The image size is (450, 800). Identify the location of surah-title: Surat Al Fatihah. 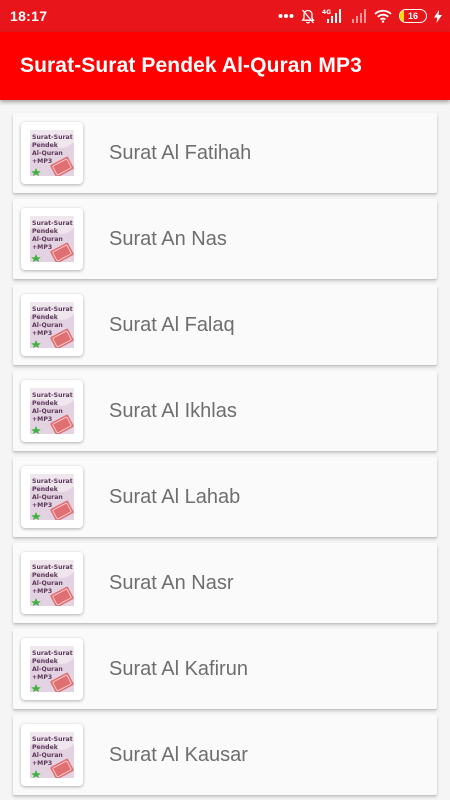
(180, 152).